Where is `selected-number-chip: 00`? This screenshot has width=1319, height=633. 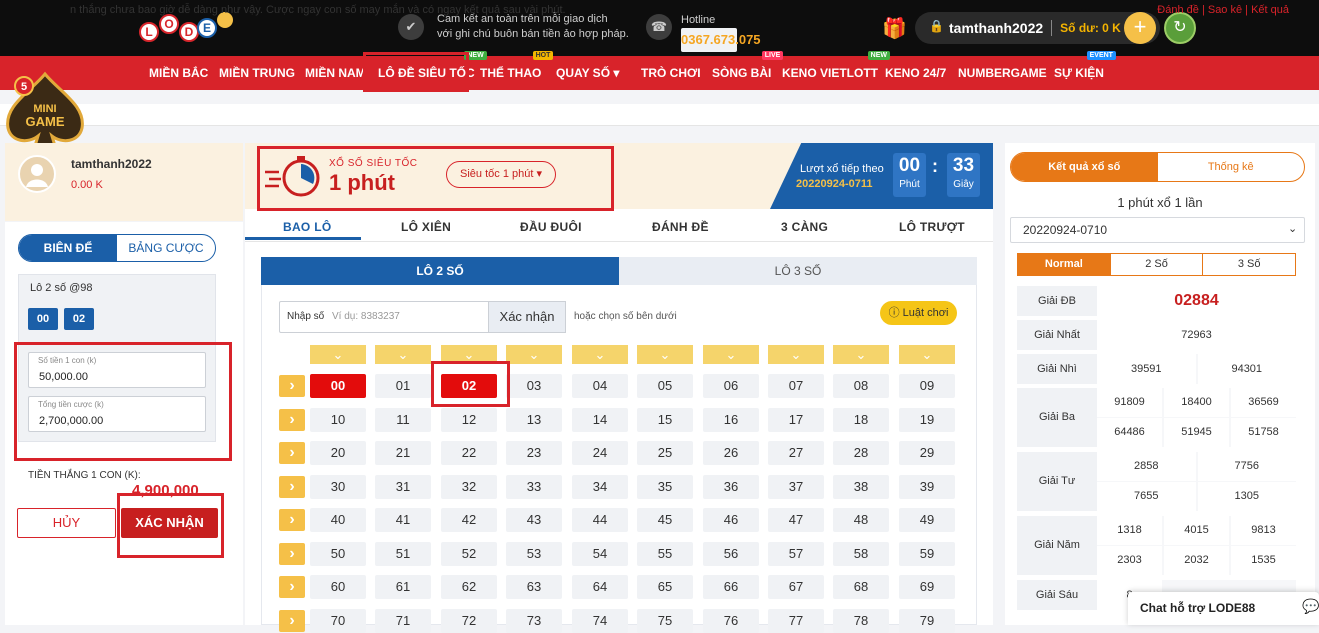 selected-number-chip: 00 is located at coordinates (43, 319).